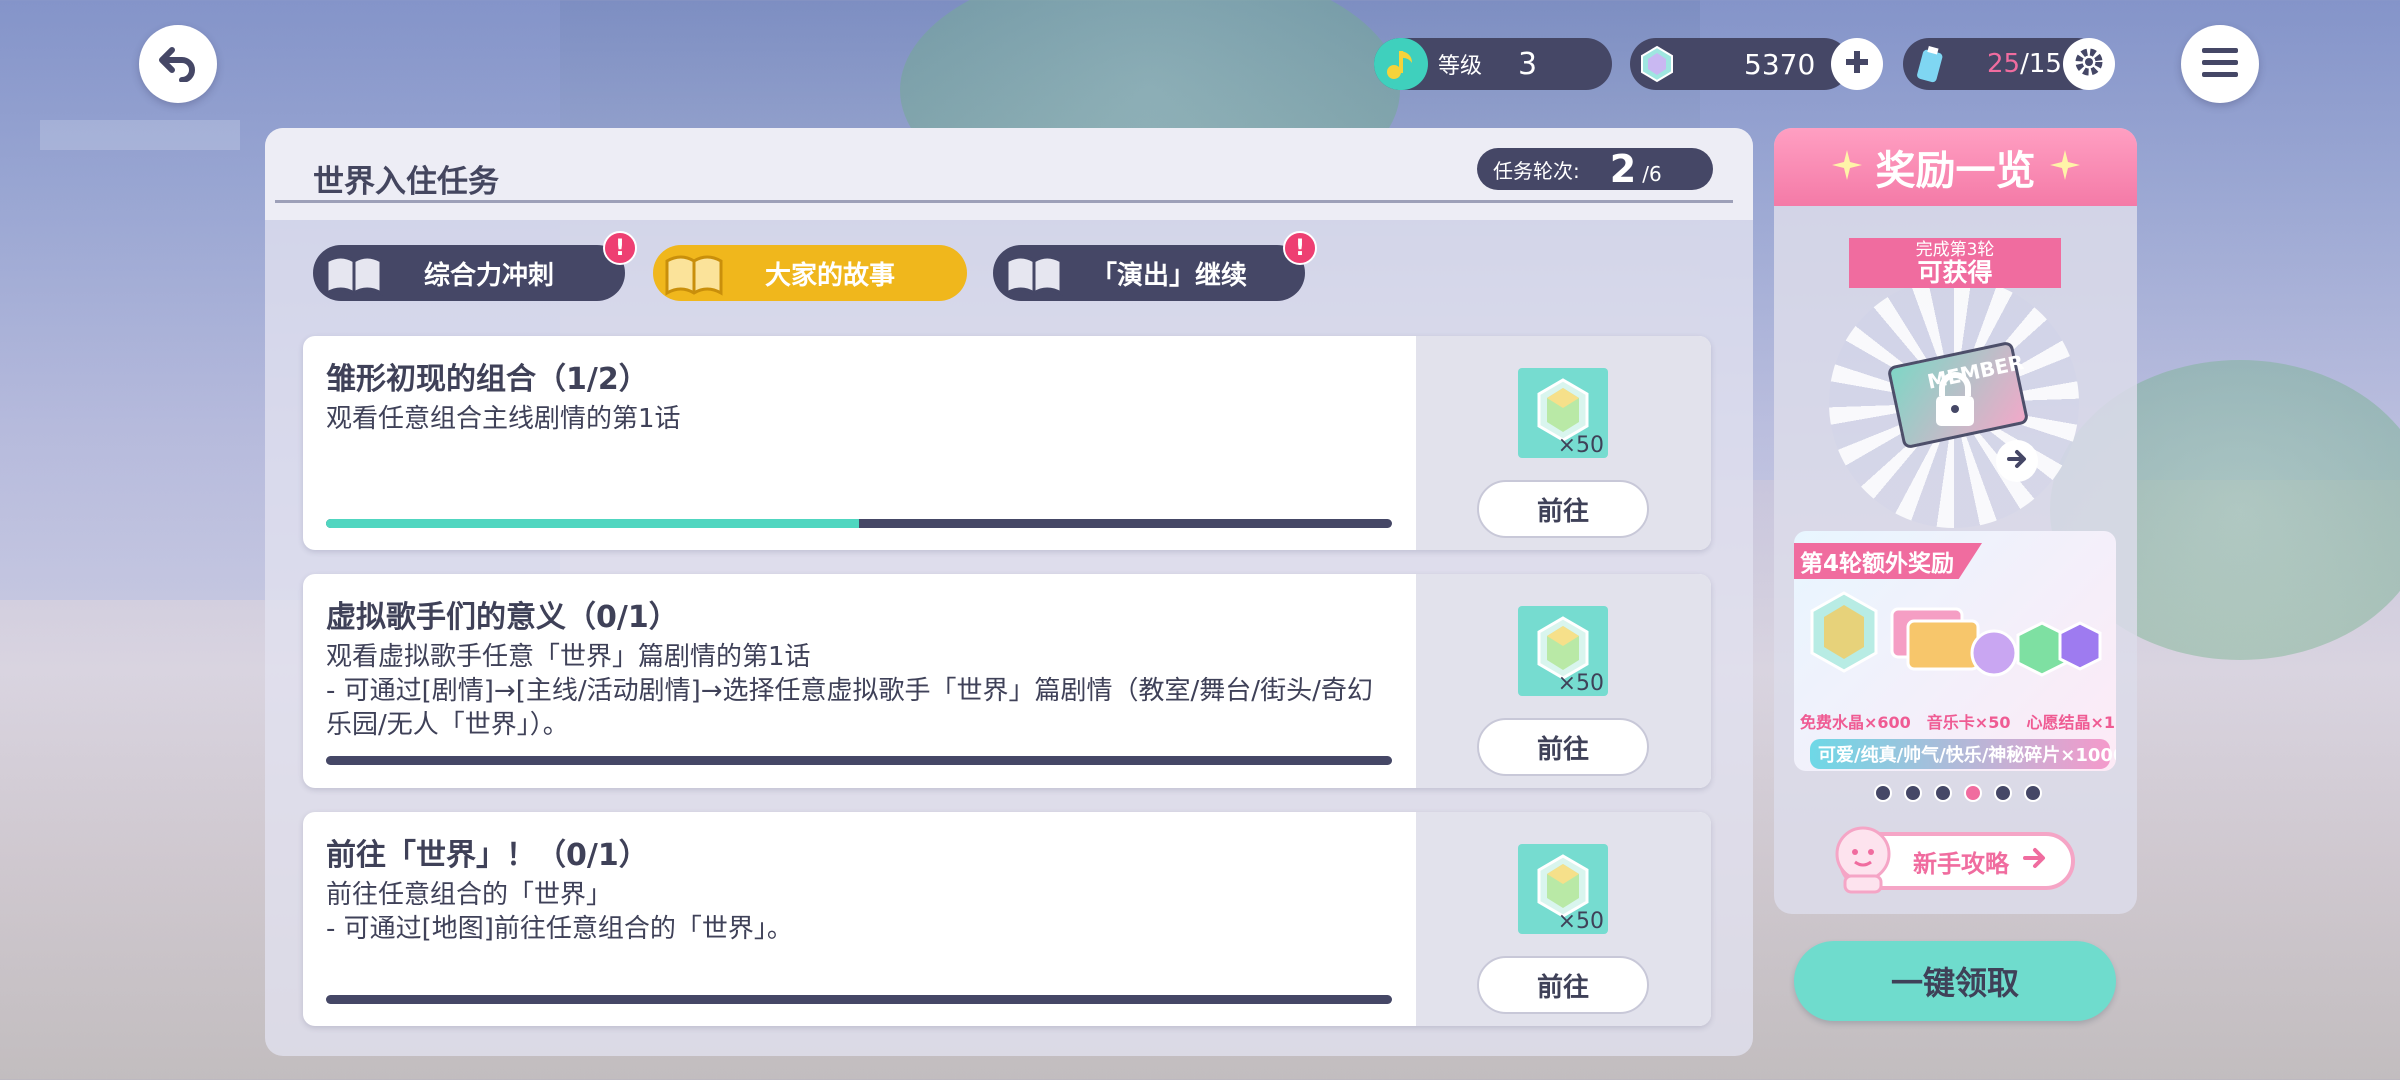 The height and width of the screenshot is (1080, 2400). I want to click on level-label: 等级, so click(1460, 66).